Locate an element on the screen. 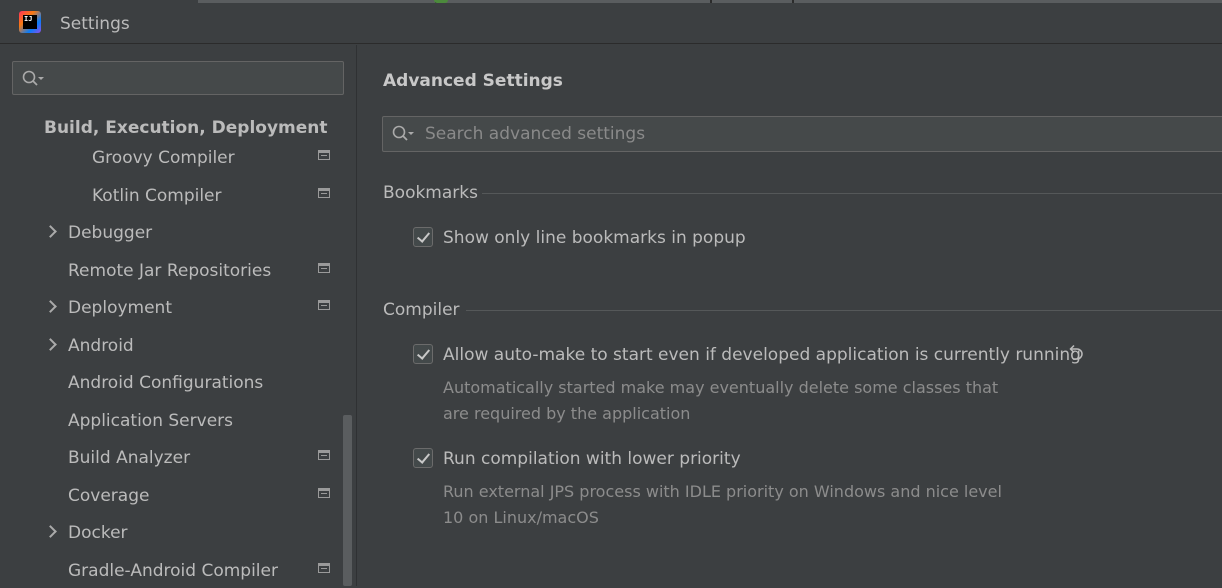 Image resolution: width=1222 pixels, height=588 pixels. tree-item-android: Android is located at coordinates (101, 346).